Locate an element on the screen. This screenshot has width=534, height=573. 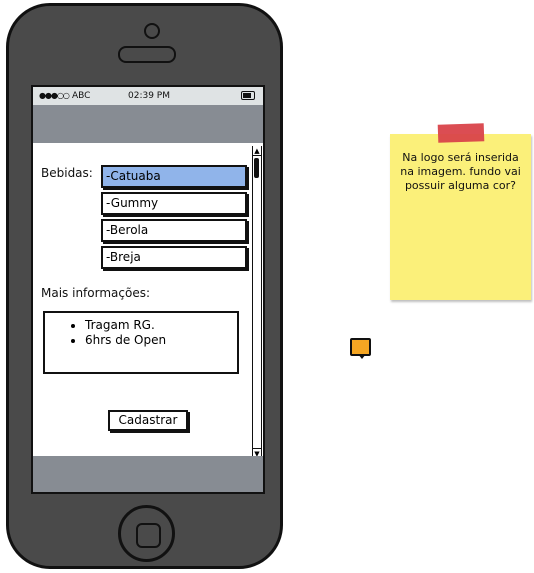
top-navigation-bar is located at coordinates (148, 124).